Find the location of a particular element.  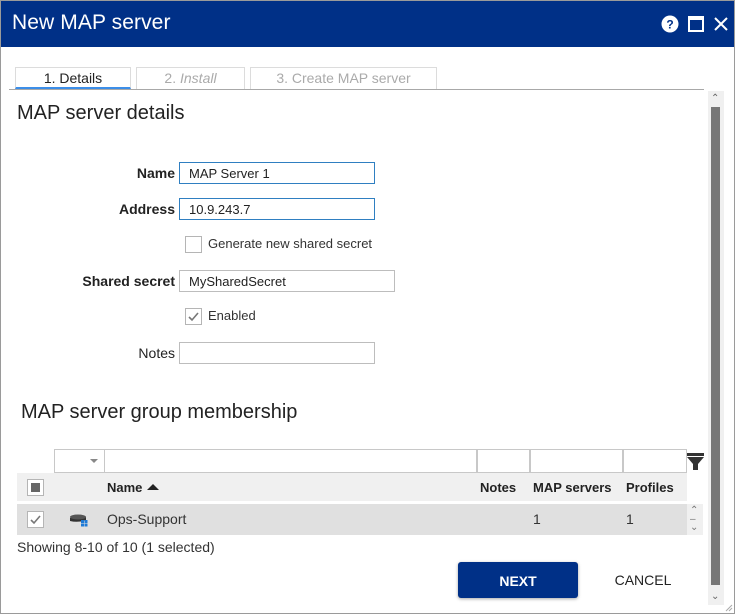

column-header-profiles: Profiles is located at coordinates (650, 487).